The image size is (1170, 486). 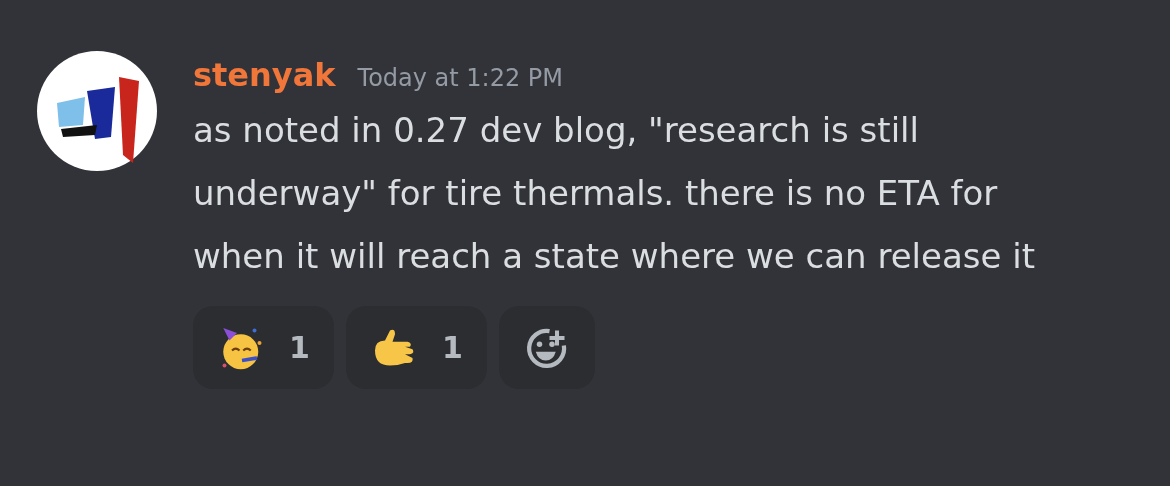 I want to click on username: stenyak, so click(x=264, y=75).